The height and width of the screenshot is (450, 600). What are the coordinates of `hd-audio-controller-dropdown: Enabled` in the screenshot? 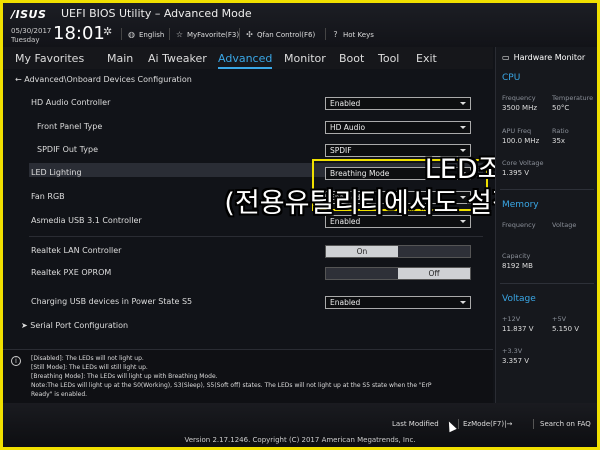 It's located at (398, 103).